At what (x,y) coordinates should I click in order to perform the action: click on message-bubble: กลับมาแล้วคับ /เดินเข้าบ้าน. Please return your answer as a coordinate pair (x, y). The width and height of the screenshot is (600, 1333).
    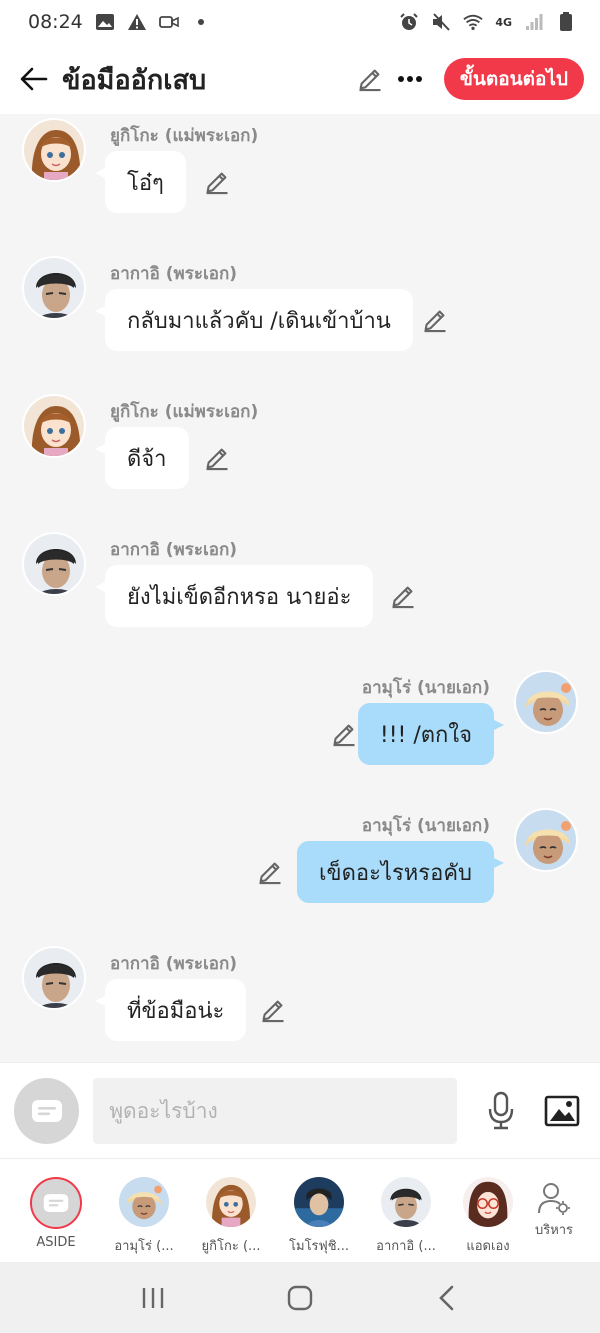
    Looking at the image, I should click on (254, 320).